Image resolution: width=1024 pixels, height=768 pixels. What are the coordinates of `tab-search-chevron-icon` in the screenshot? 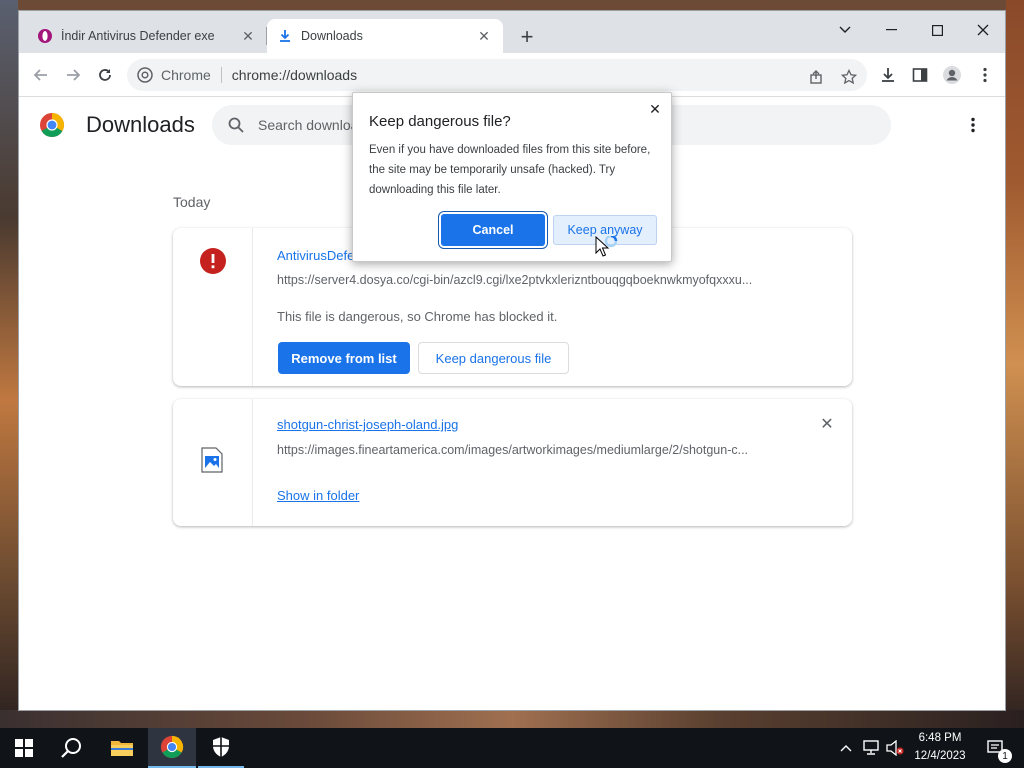 It's located at (845, 30).